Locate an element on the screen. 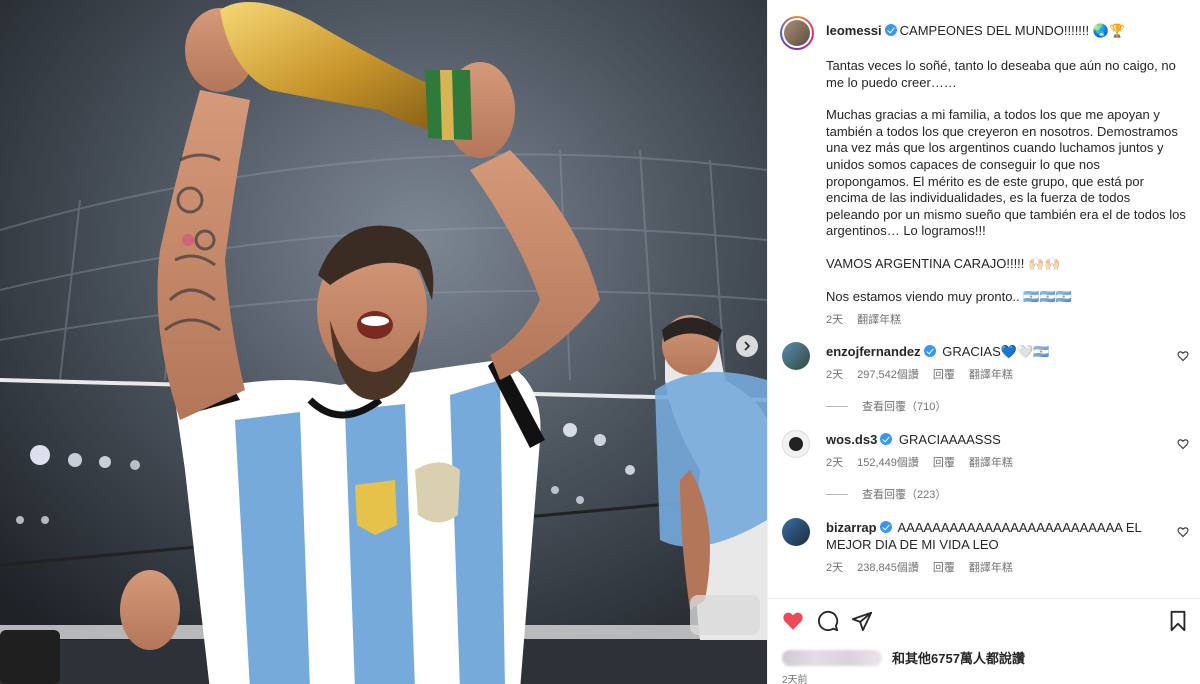  bookmark-icon is located at coordinates (1178, 621).